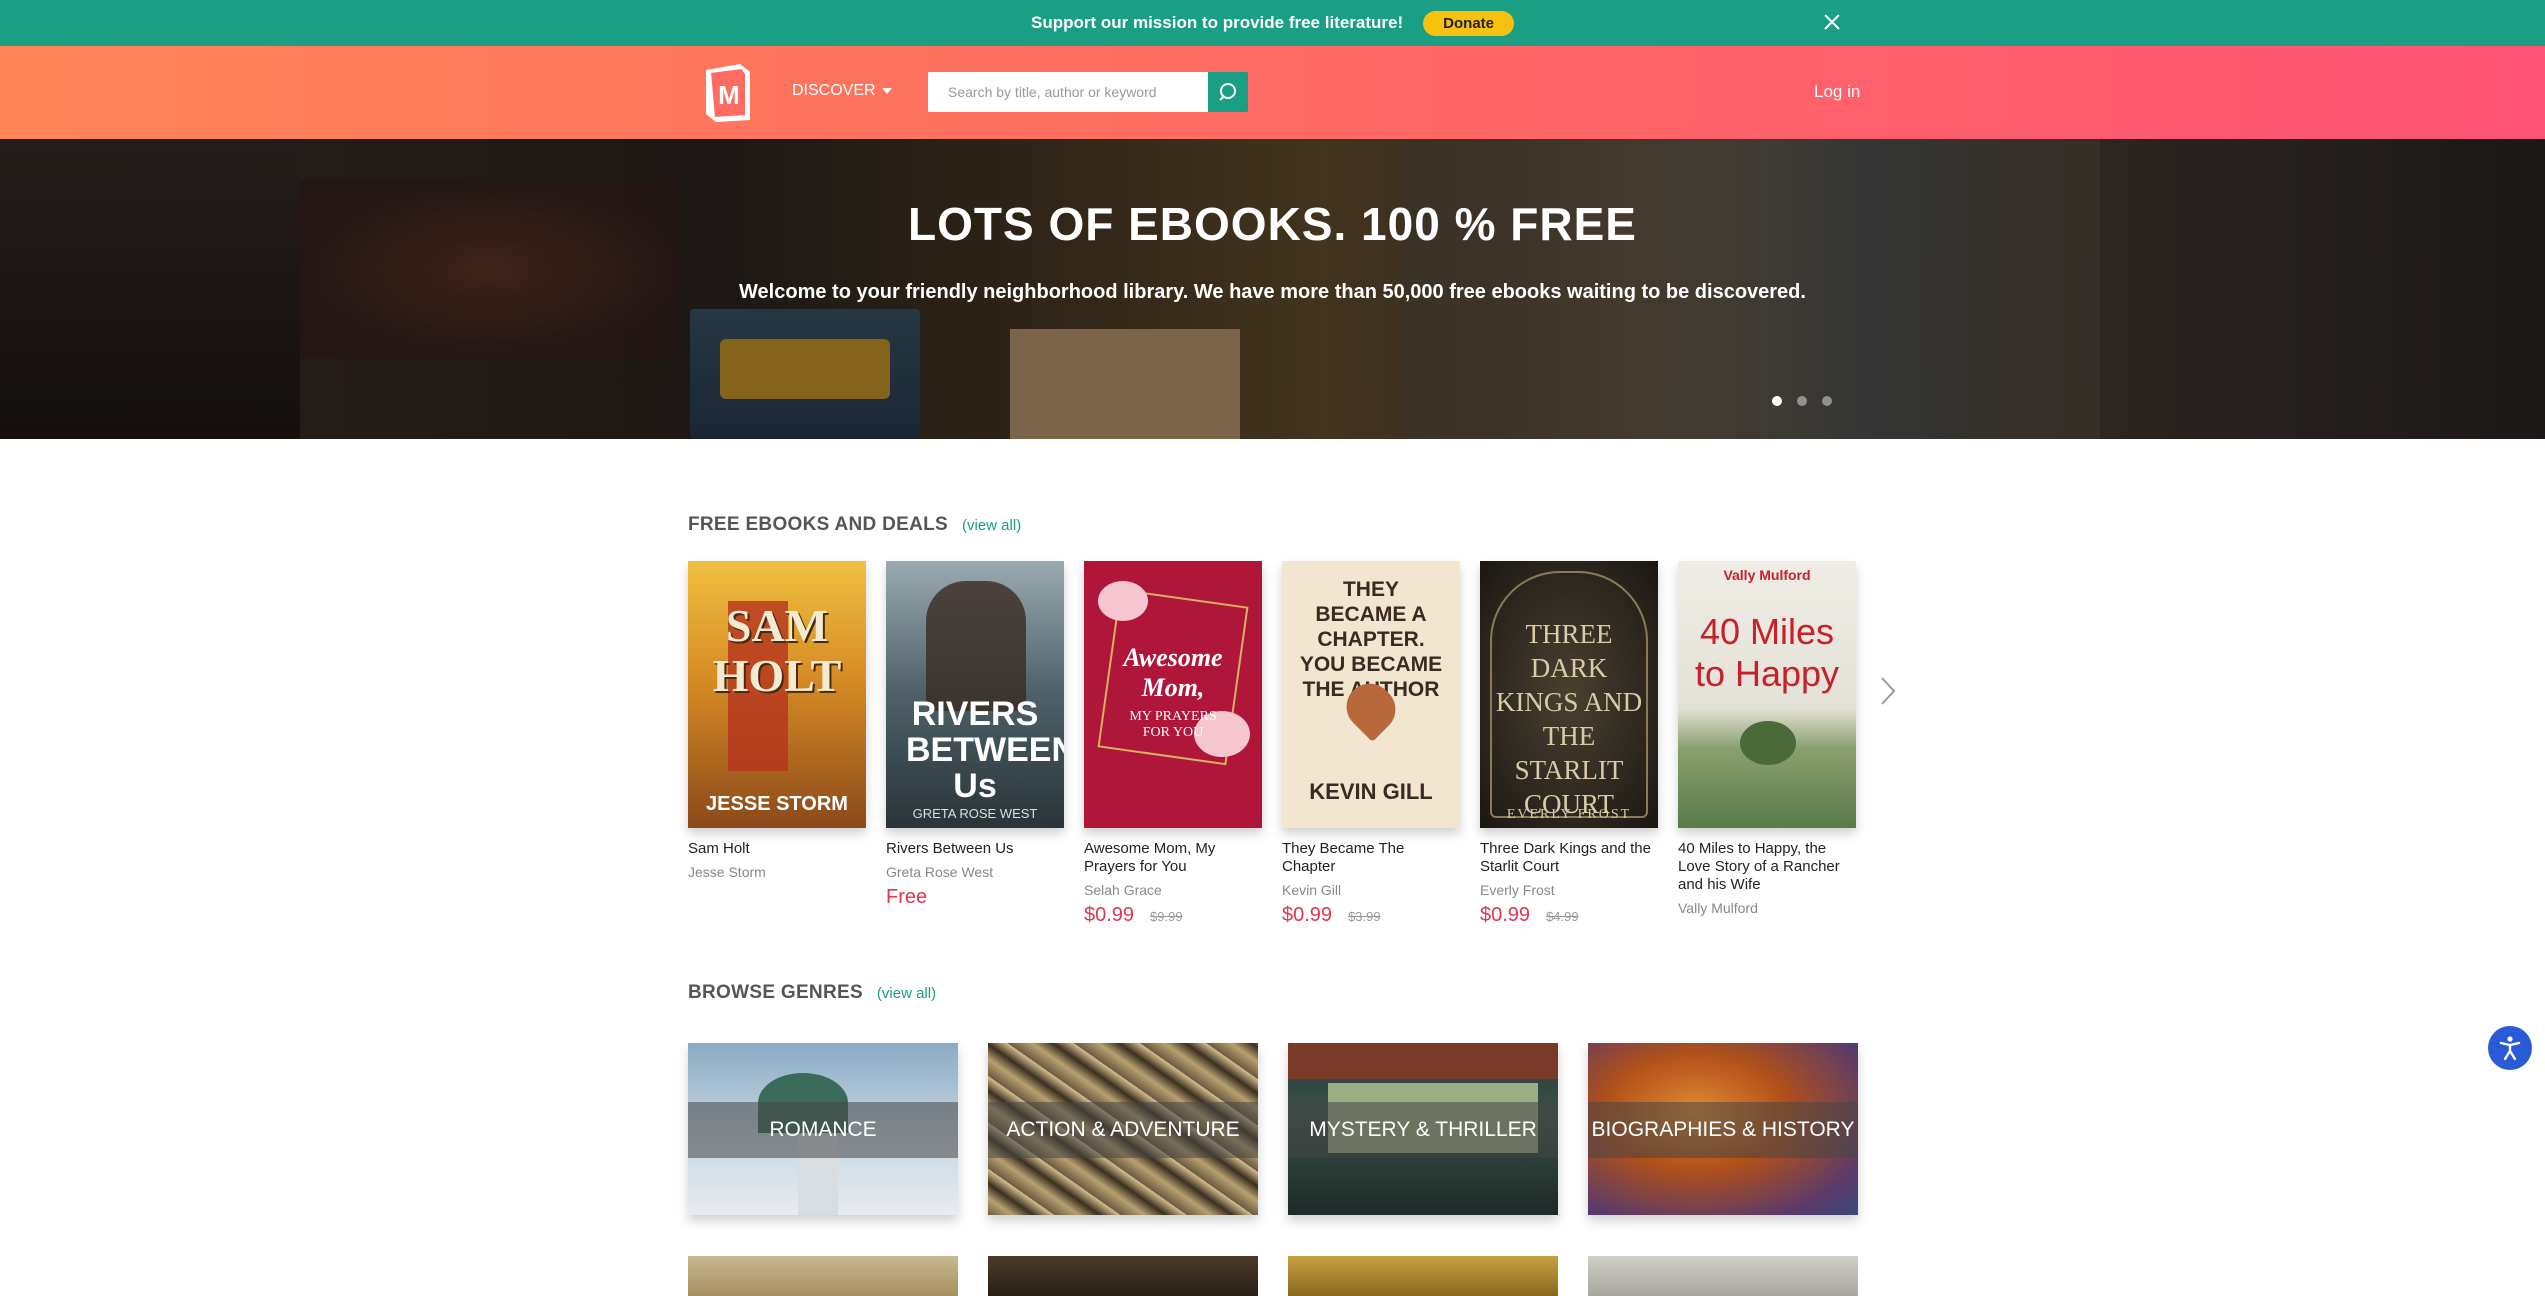 The height and width of the screenshot is (1296, 2545). Describe the element at coordinates (907, 897) in the screenshot. I see `book-price: Free` at that location.